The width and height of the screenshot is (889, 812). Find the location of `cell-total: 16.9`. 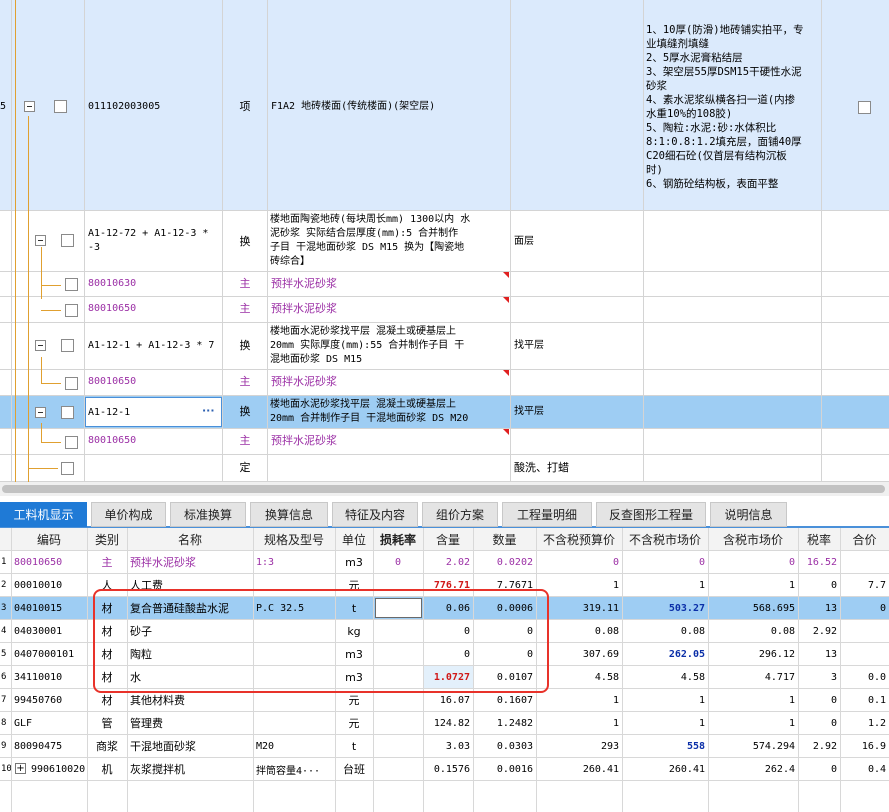

cell-total: 16.9 is located at coordinates (864, 746).